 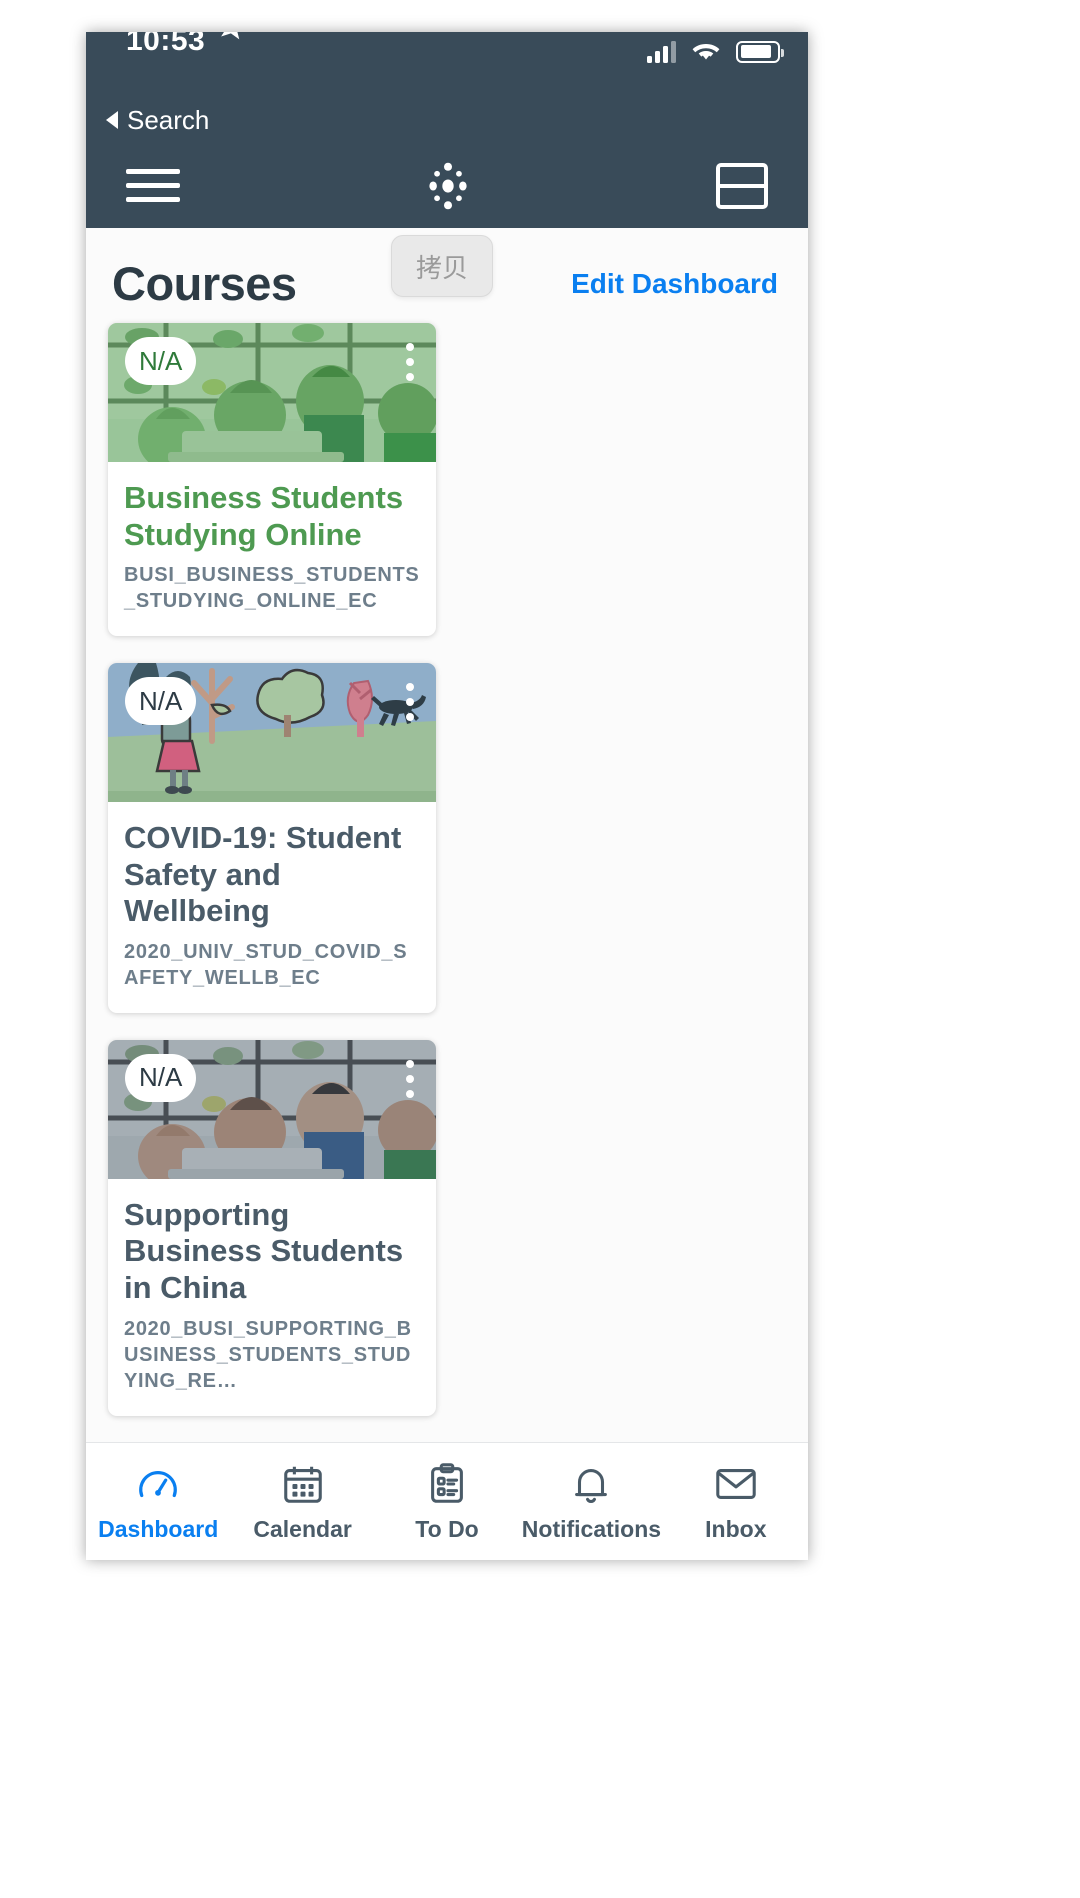 I want to click on wifi-icon, so click(x=706, y=52).